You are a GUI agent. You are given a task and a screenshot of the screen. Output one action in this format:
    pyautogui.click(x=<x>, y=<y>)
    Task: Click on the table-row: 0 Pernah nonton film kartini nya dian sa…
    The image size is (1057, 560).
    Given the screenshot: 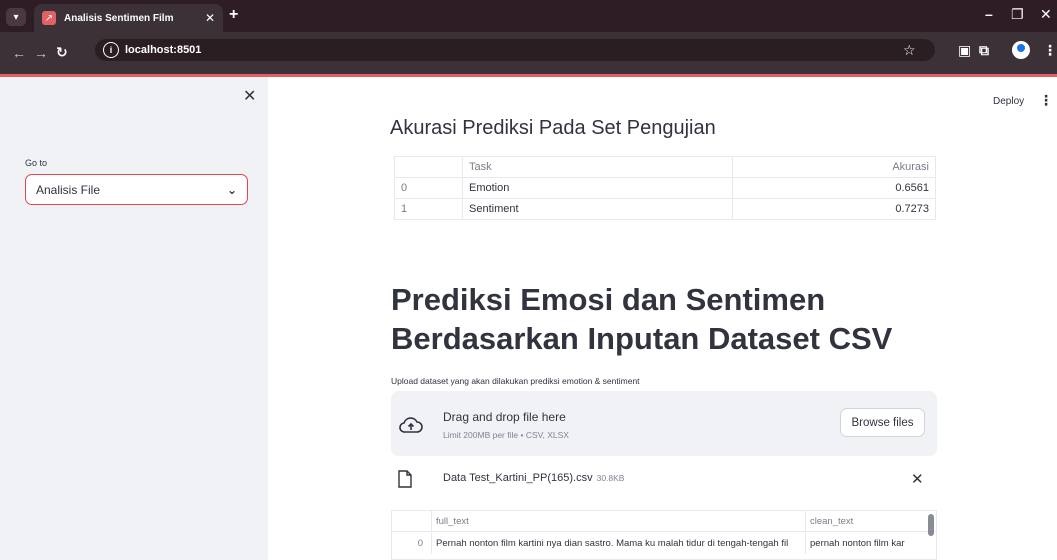 What is the action you would take?
    pyautogui.click(x=664, y=543)
    